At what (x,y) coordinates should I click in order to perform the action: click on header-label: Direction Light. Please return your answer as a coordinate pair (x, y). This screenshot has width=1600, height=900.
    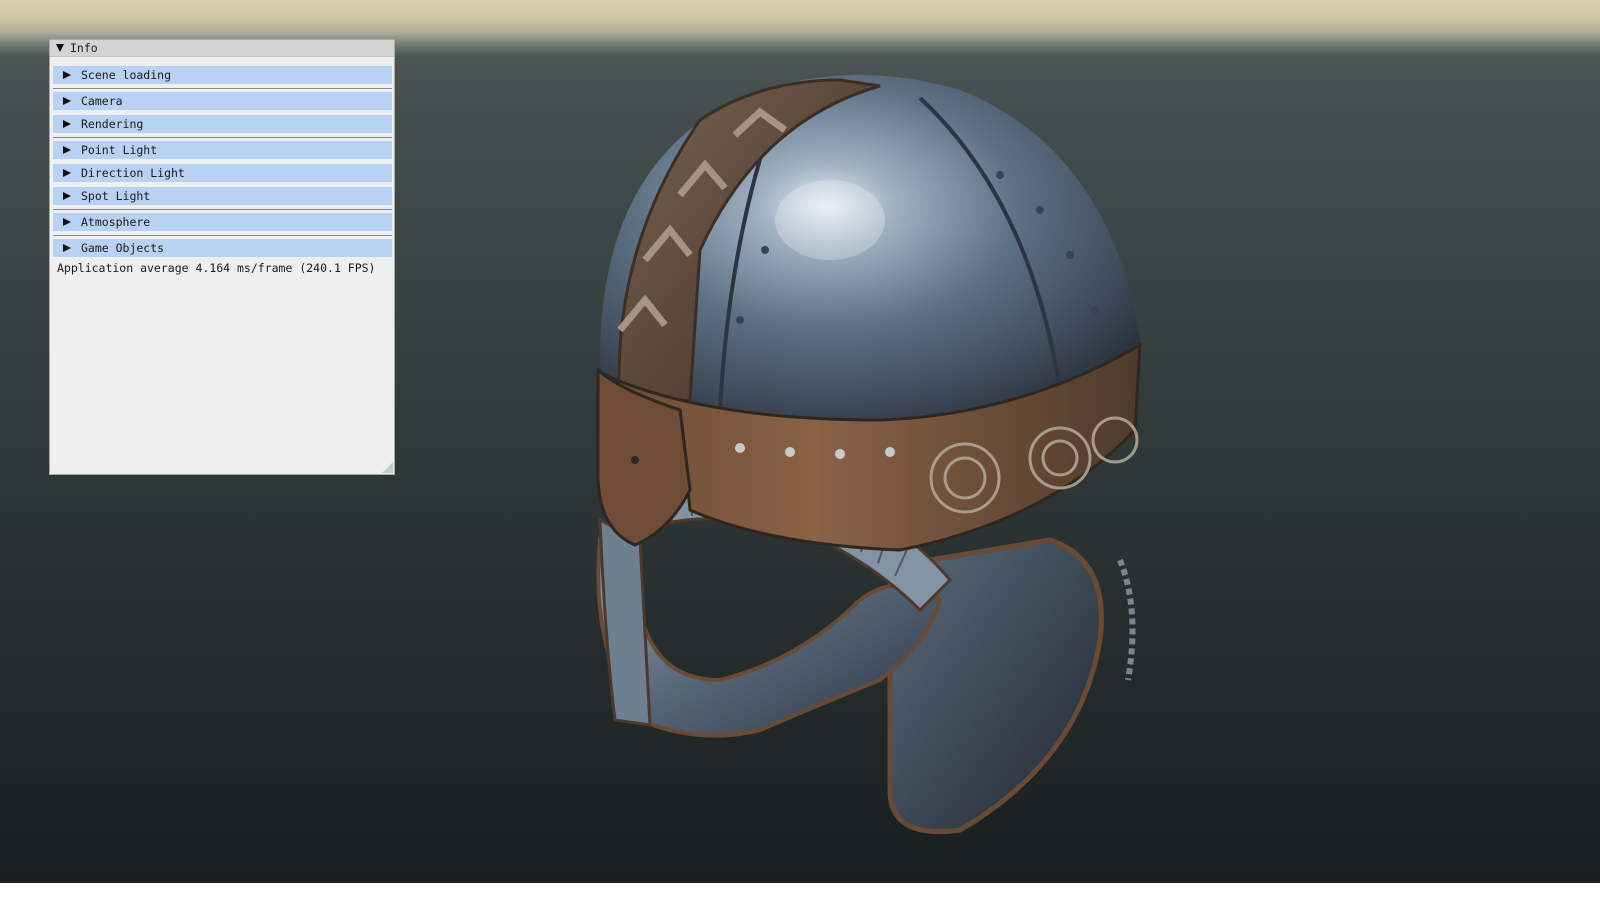
    Looking at the image, I should click on (133, 173).